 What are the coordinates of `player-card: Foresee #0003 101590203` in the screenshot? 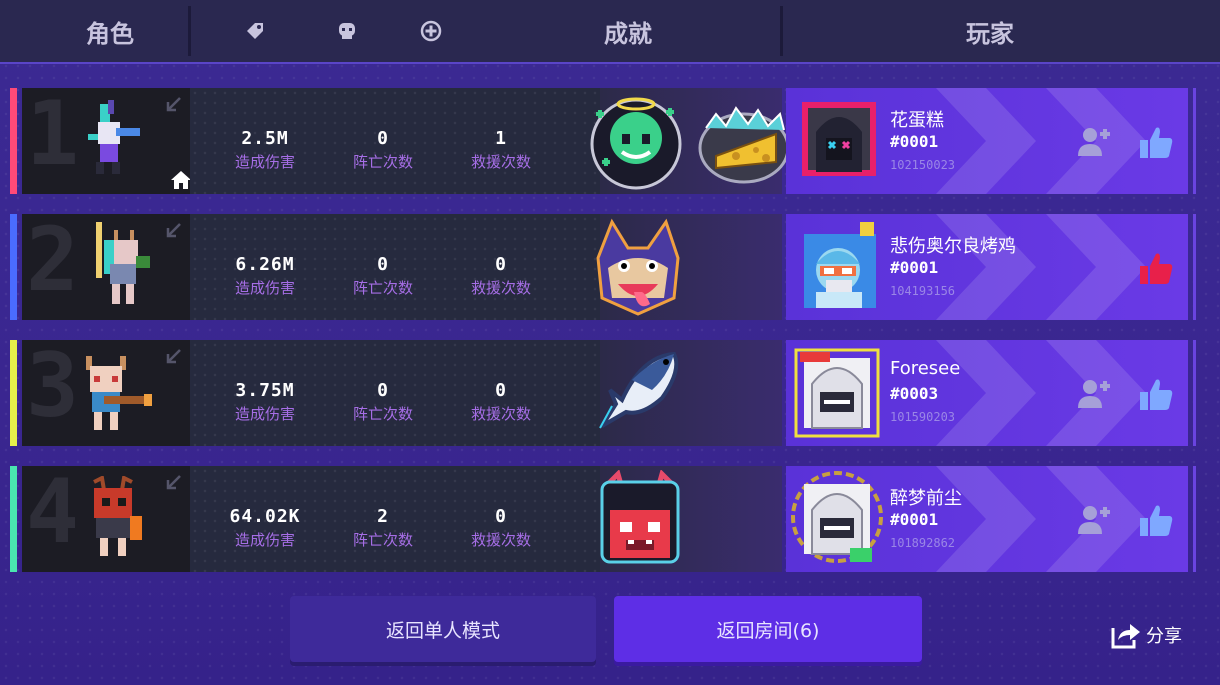 It's located at (991, 393).